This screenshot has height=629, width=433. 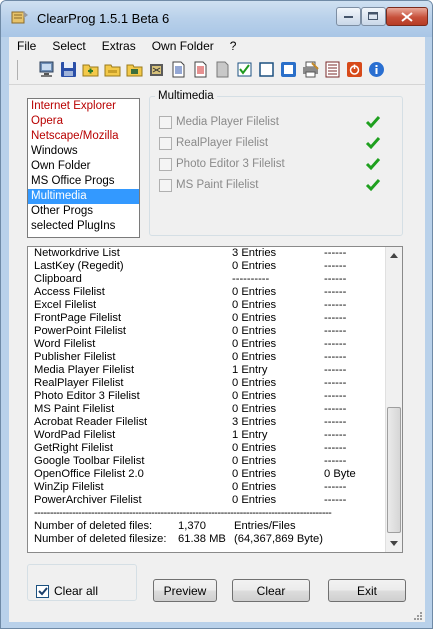 What do you see at coordinates (83, 106) in the screenshot?
I see `category-item: Internet Explorer` at bounding box center [83, 106].